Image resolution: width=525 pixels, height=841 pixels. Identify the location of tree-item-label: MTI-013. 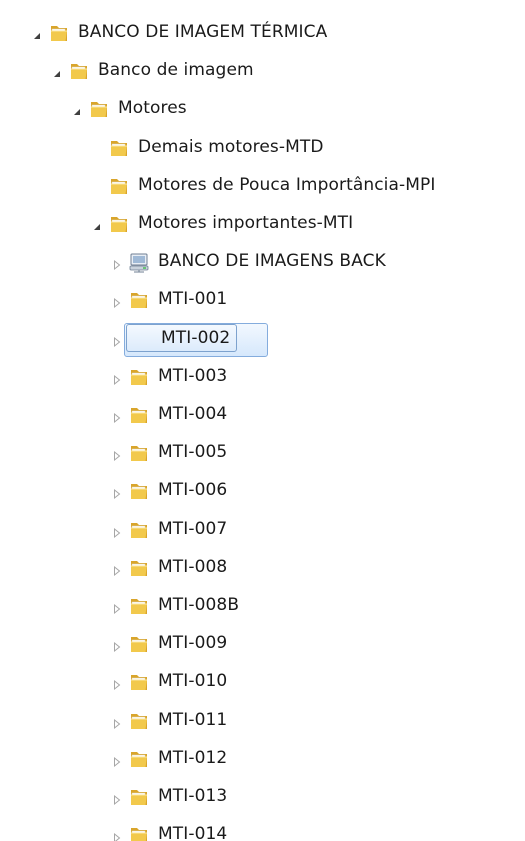
(193, 796).